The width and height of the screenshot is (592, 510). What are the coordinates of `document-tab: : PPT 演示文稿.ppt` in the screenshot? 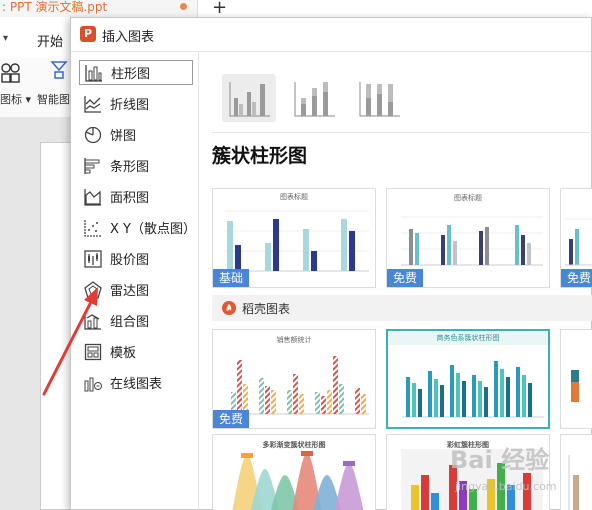 It's located at (99, 8).